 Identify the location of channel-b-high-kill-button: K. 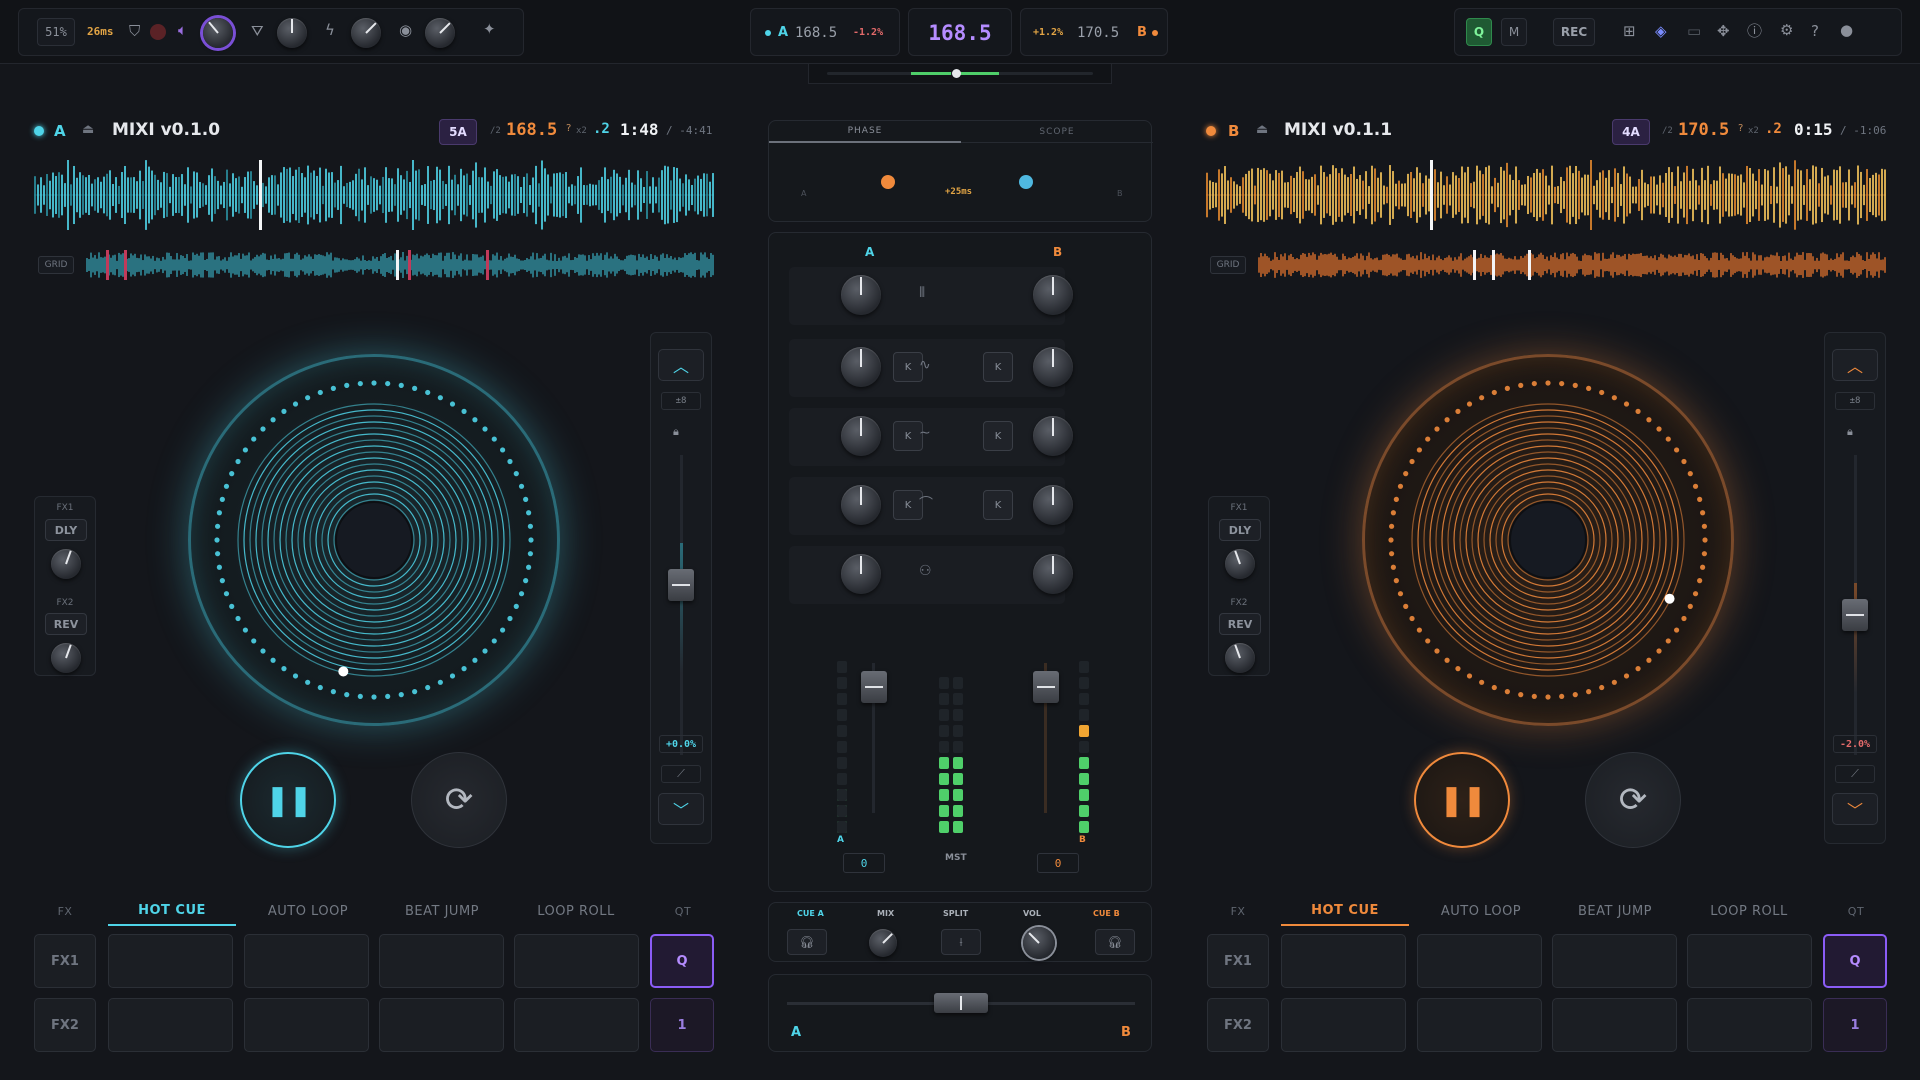
(998, 367).